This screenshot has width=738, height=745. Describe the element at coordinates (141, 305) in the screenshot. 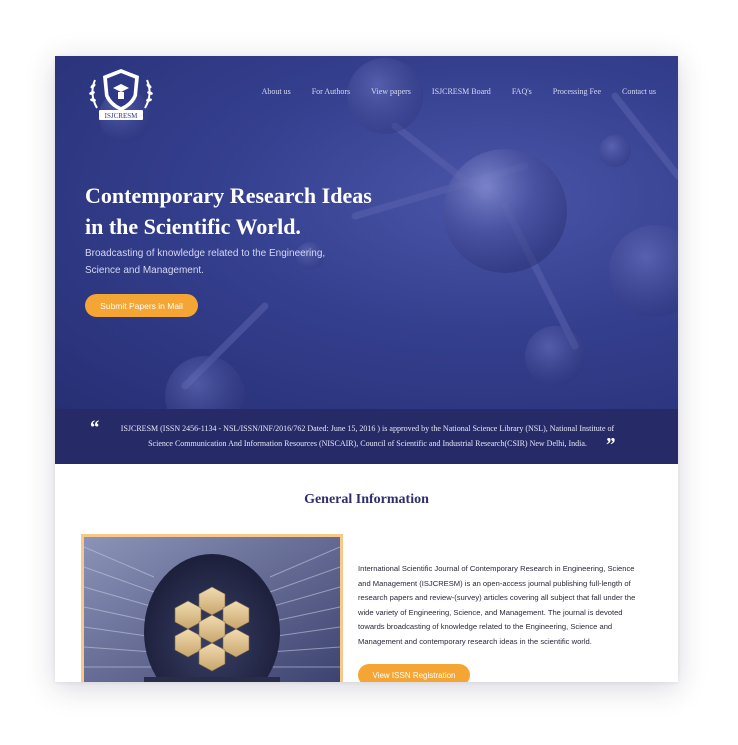

I see `submit-papers-button: Submit Papers in Mail` at that location.